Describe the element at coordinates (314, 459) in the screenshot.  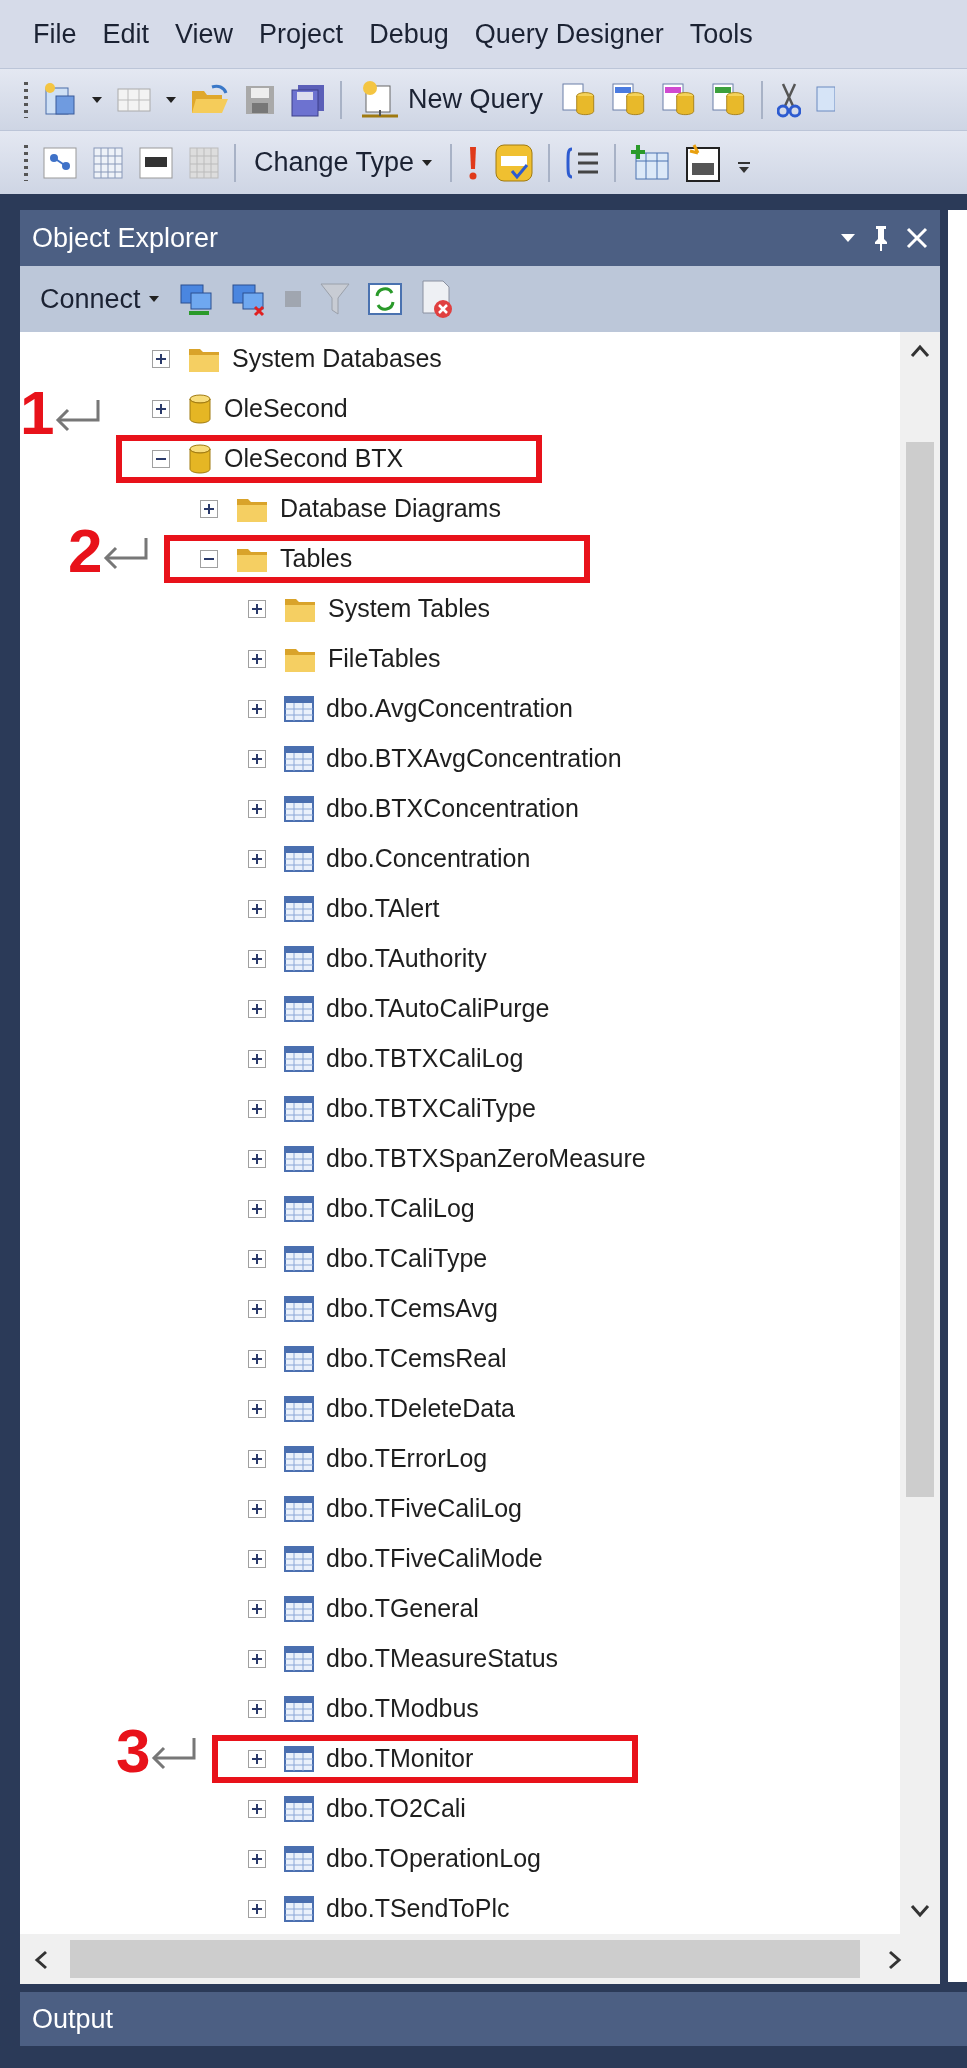
I see `tree-item: OleSecond BTX` at that location.